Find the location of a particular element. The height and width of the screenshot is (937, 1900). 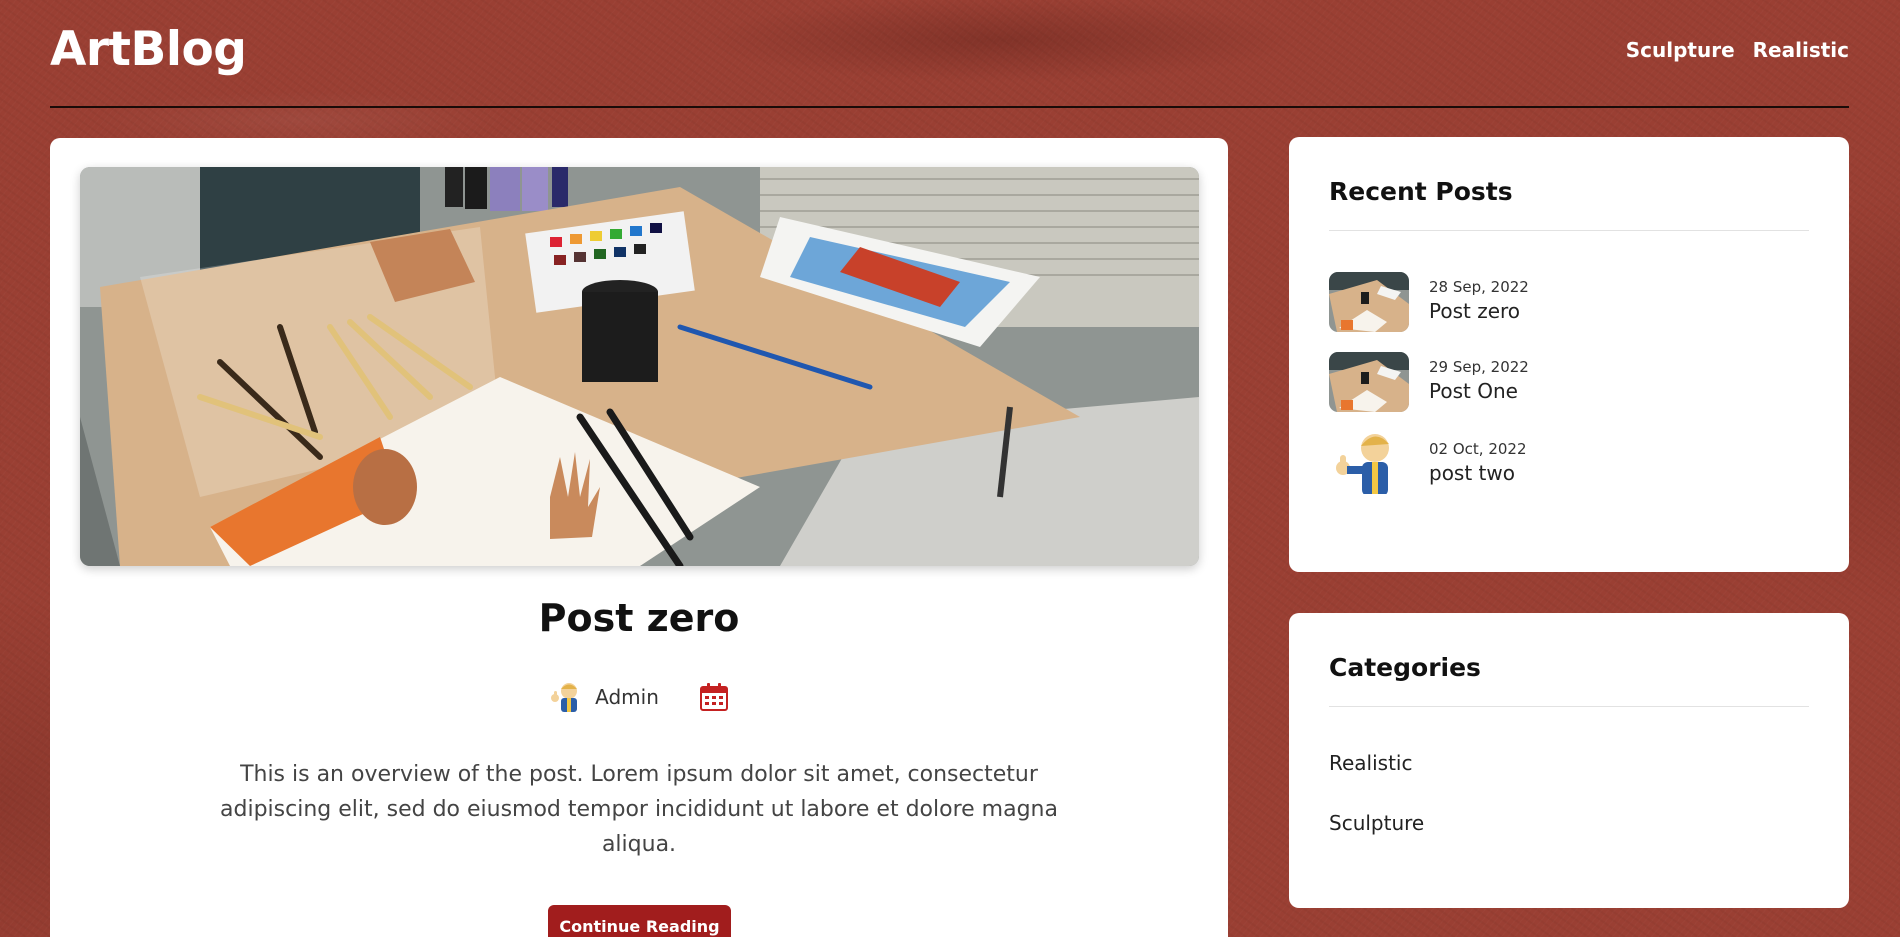

recent-post-item: 02 Oct, 2022 post two is located at coordinates (1569, 465).